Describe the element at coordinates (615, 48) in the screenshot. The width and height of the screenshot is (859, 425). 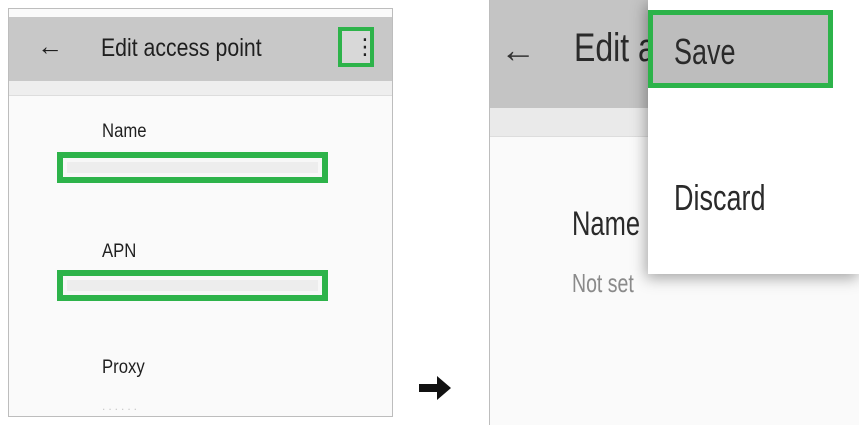
I see `toolbar-title: Edit a` at that location.